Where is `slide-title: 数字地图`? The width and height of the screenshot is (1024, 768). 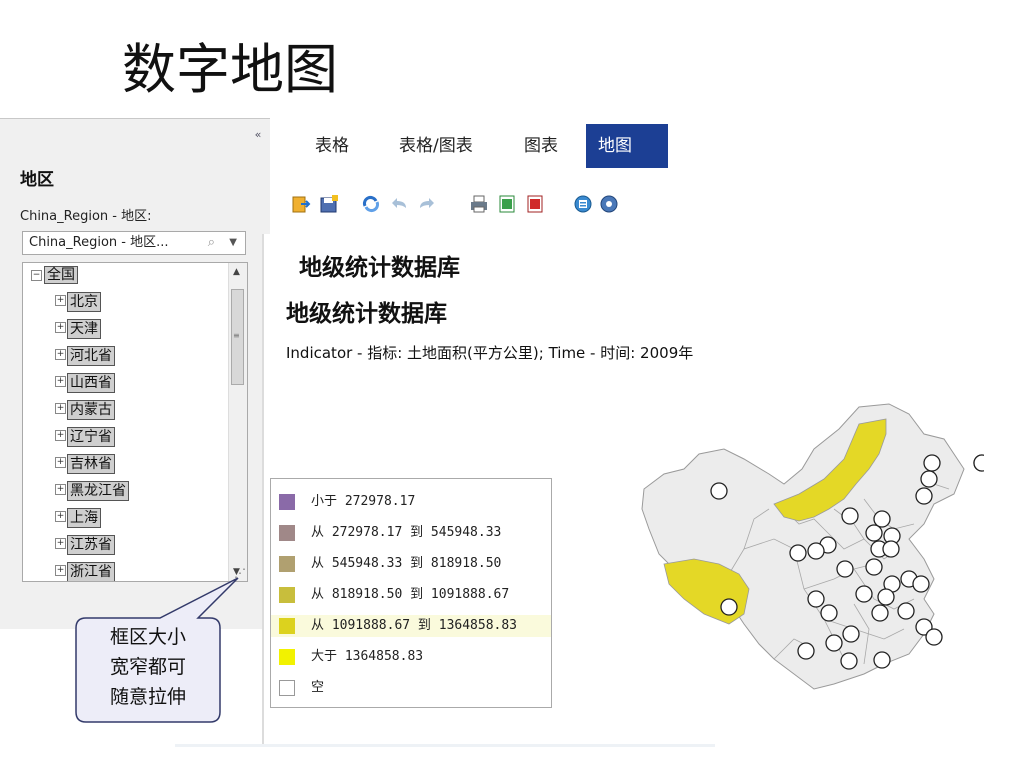 slide-title: 数字地图 is located at coordinates (230, 69).